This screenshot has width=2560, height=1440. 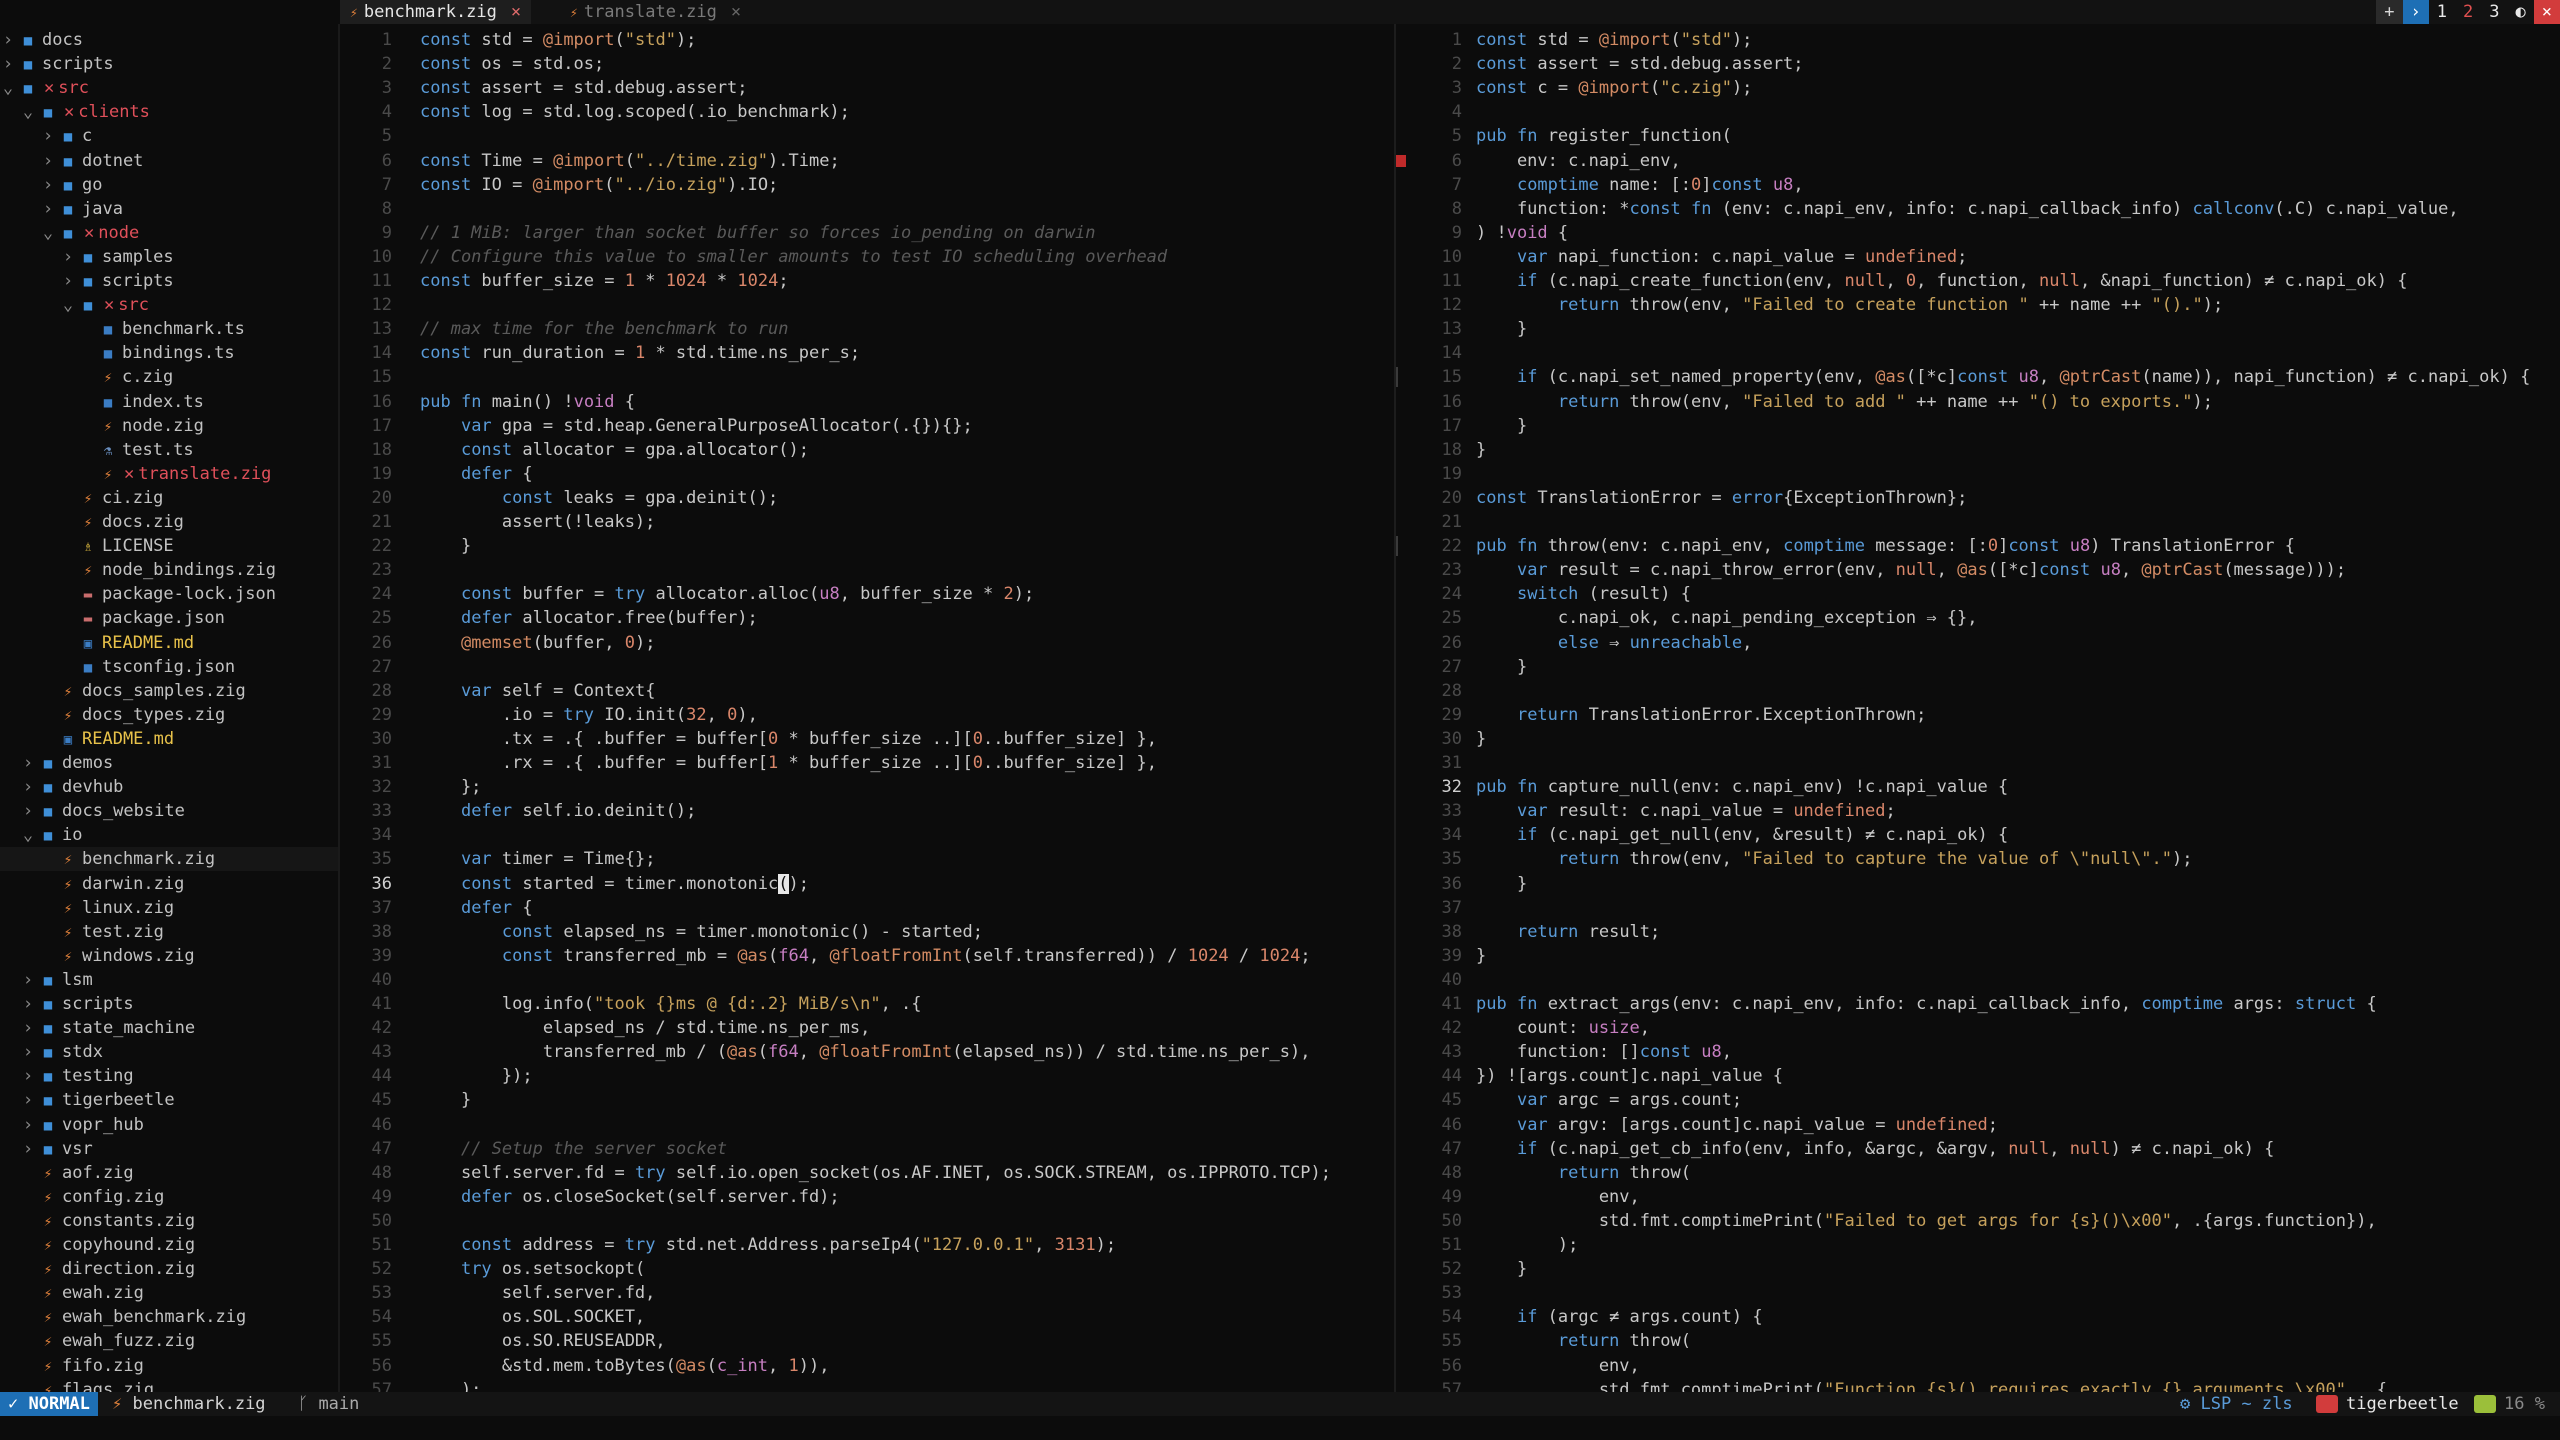 I want to click on tree-folder: › ■ samples, so click(x=169, y=257).